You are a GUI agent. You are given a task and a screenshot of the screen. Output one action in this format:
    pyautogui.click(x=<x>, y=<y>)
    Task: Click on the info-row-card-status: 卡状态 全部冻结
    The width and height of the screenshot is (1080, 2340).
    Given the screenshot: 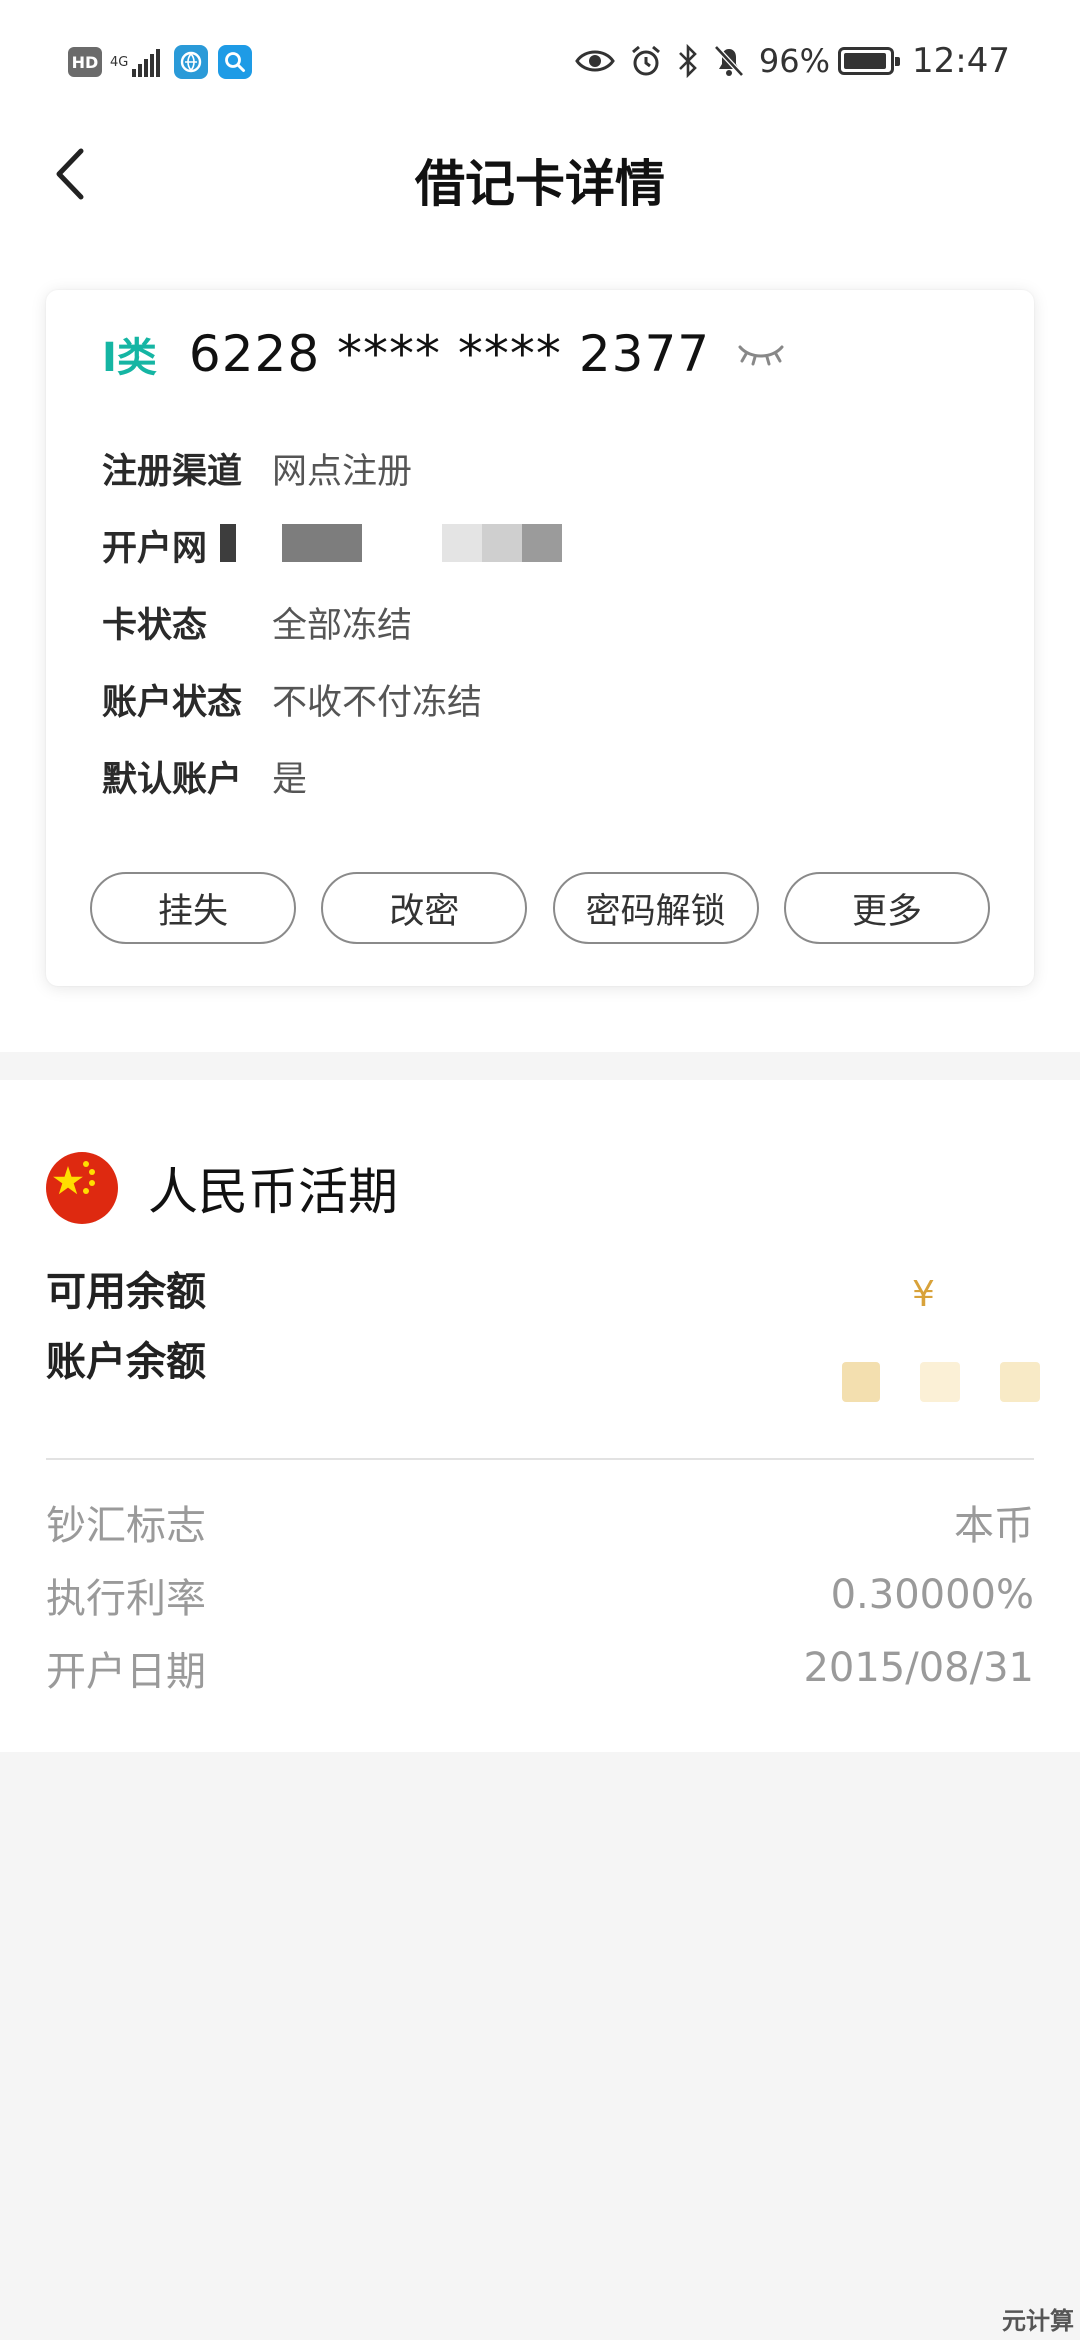 What is the action you would take?
    pyautogui.click(x=542, y=622)
    